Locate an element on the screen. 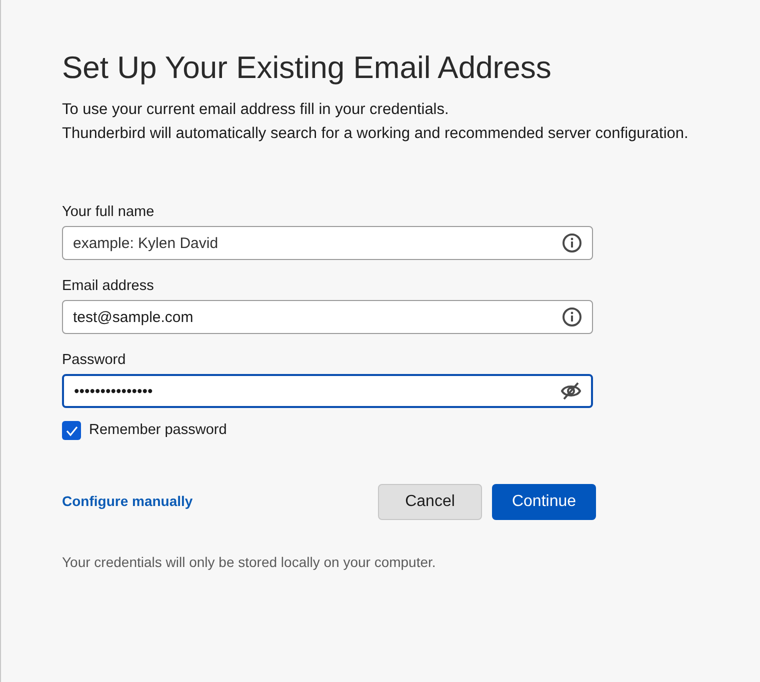 Image resolution: width=760 pixels, height=682 pixels. field-label: Password is located at coordinates (94, 360).